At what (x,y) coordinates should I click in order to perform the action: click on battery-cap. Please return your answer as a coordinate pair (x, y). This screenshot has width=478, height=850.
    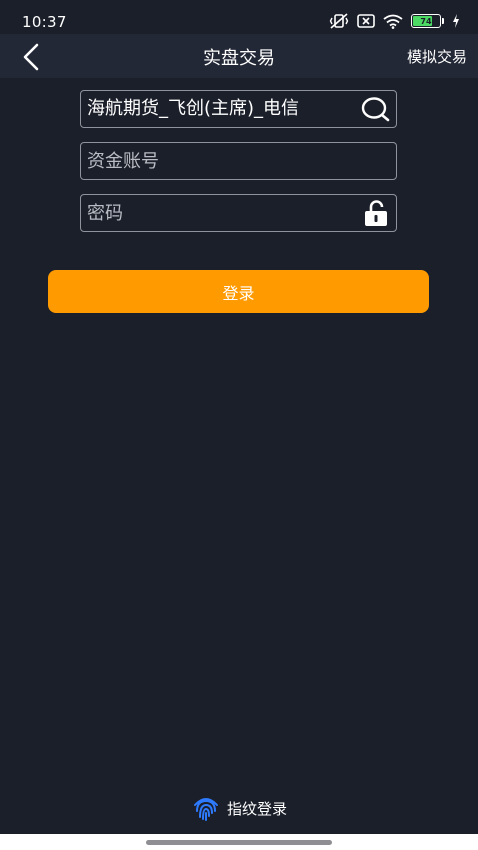
    Looking at the image, I should click on (443, 21).